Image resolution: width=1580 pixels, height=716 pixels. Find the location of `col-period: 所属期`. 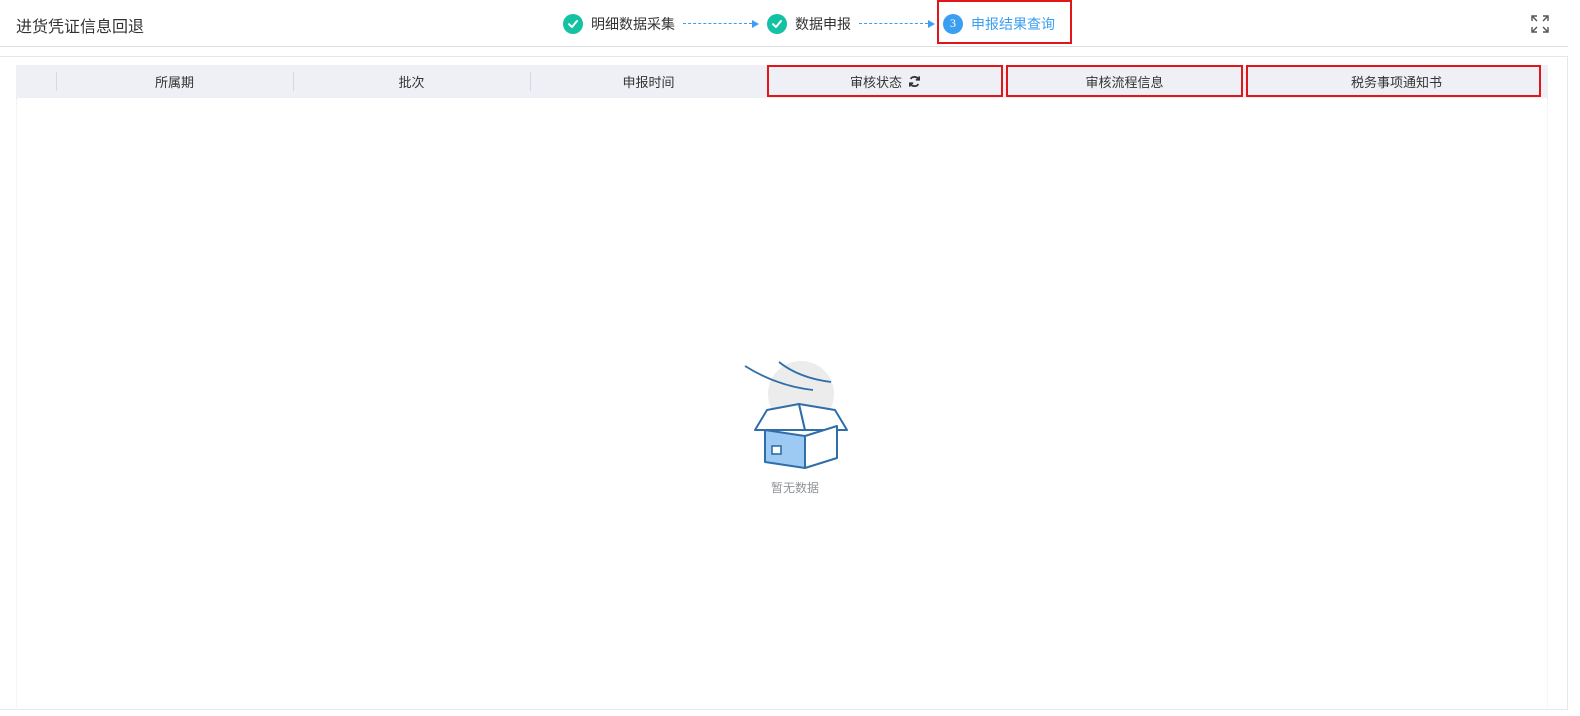

col-period: 所属期 is located at coordinates (174, 81).